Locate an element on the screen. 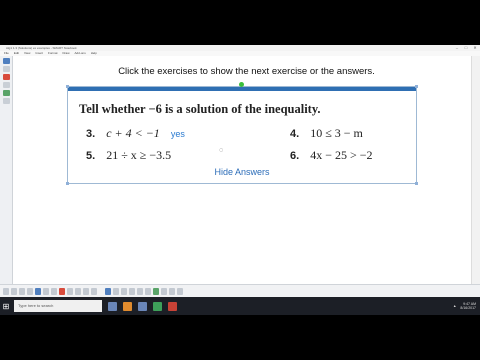 The height and width of the screenshot is (360, 480). line-tool-icon is located at coordinates (140, 291).